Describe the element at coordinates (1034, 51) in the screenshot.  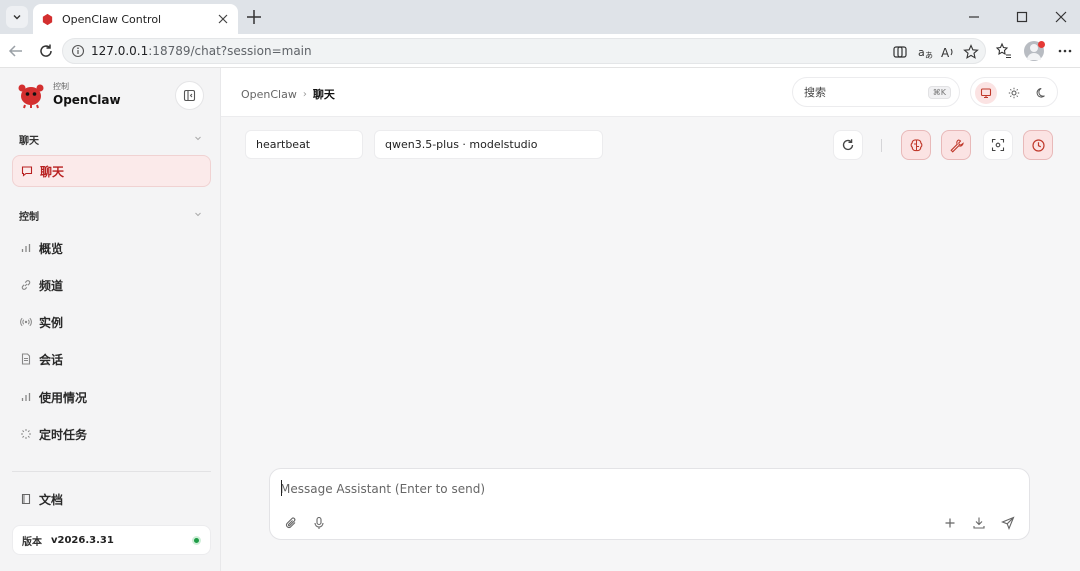
I see `profile-avatar` at that location.